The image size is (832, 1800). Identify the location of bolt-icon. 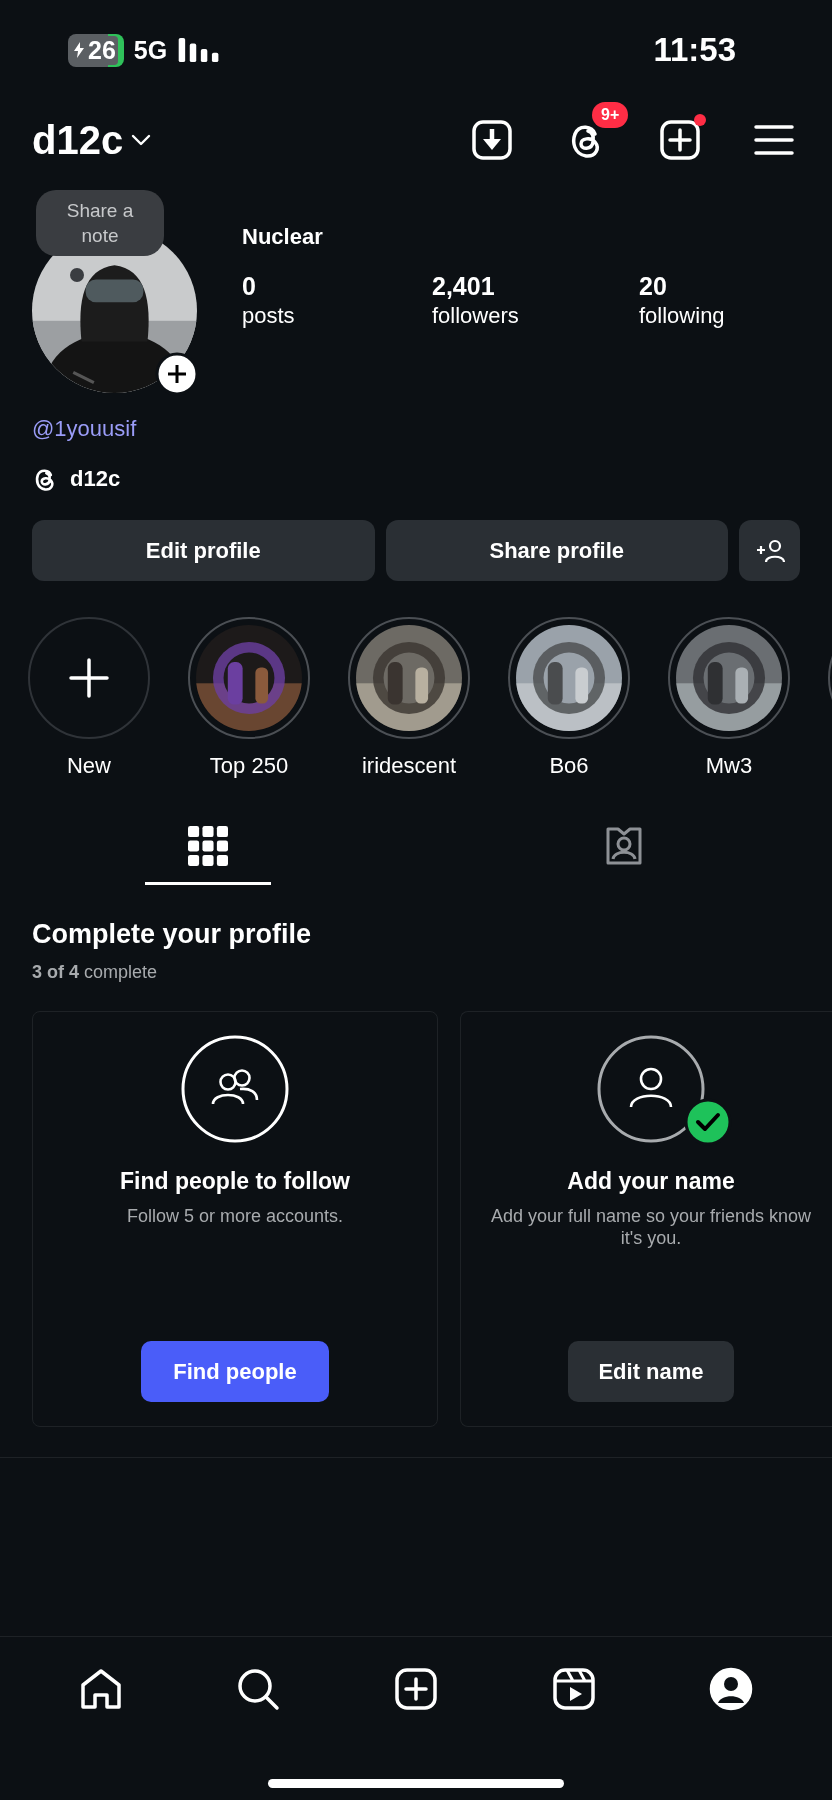
(79, 50).